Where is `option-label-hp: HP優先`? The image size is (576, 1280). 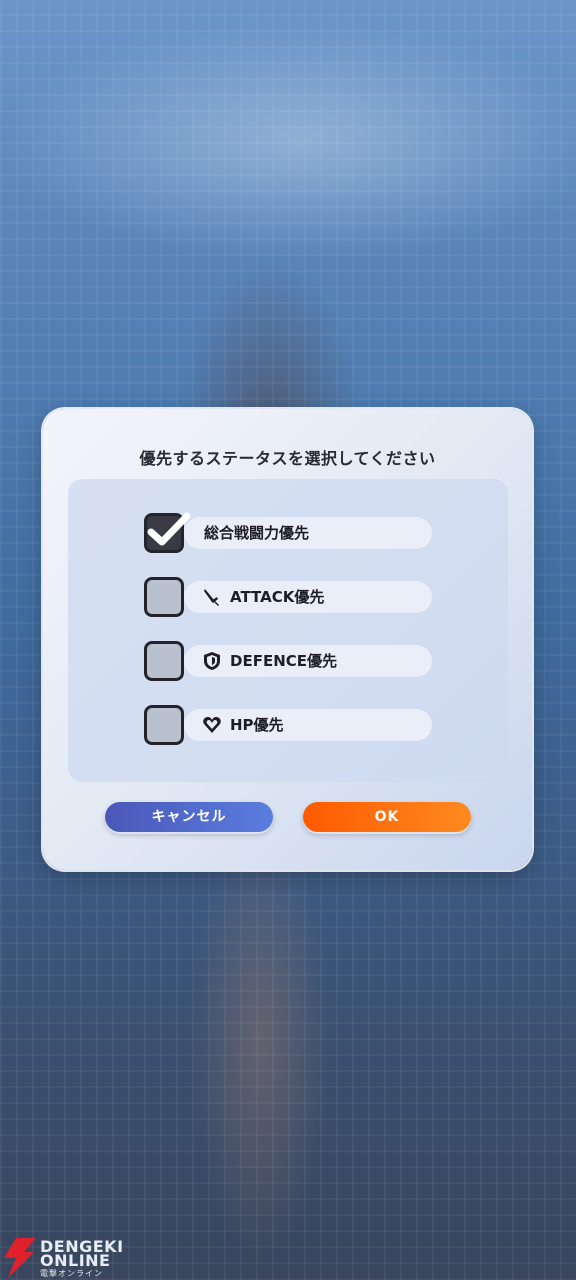
option-label-hp: HP優先 is located at coordinates (257, 725).